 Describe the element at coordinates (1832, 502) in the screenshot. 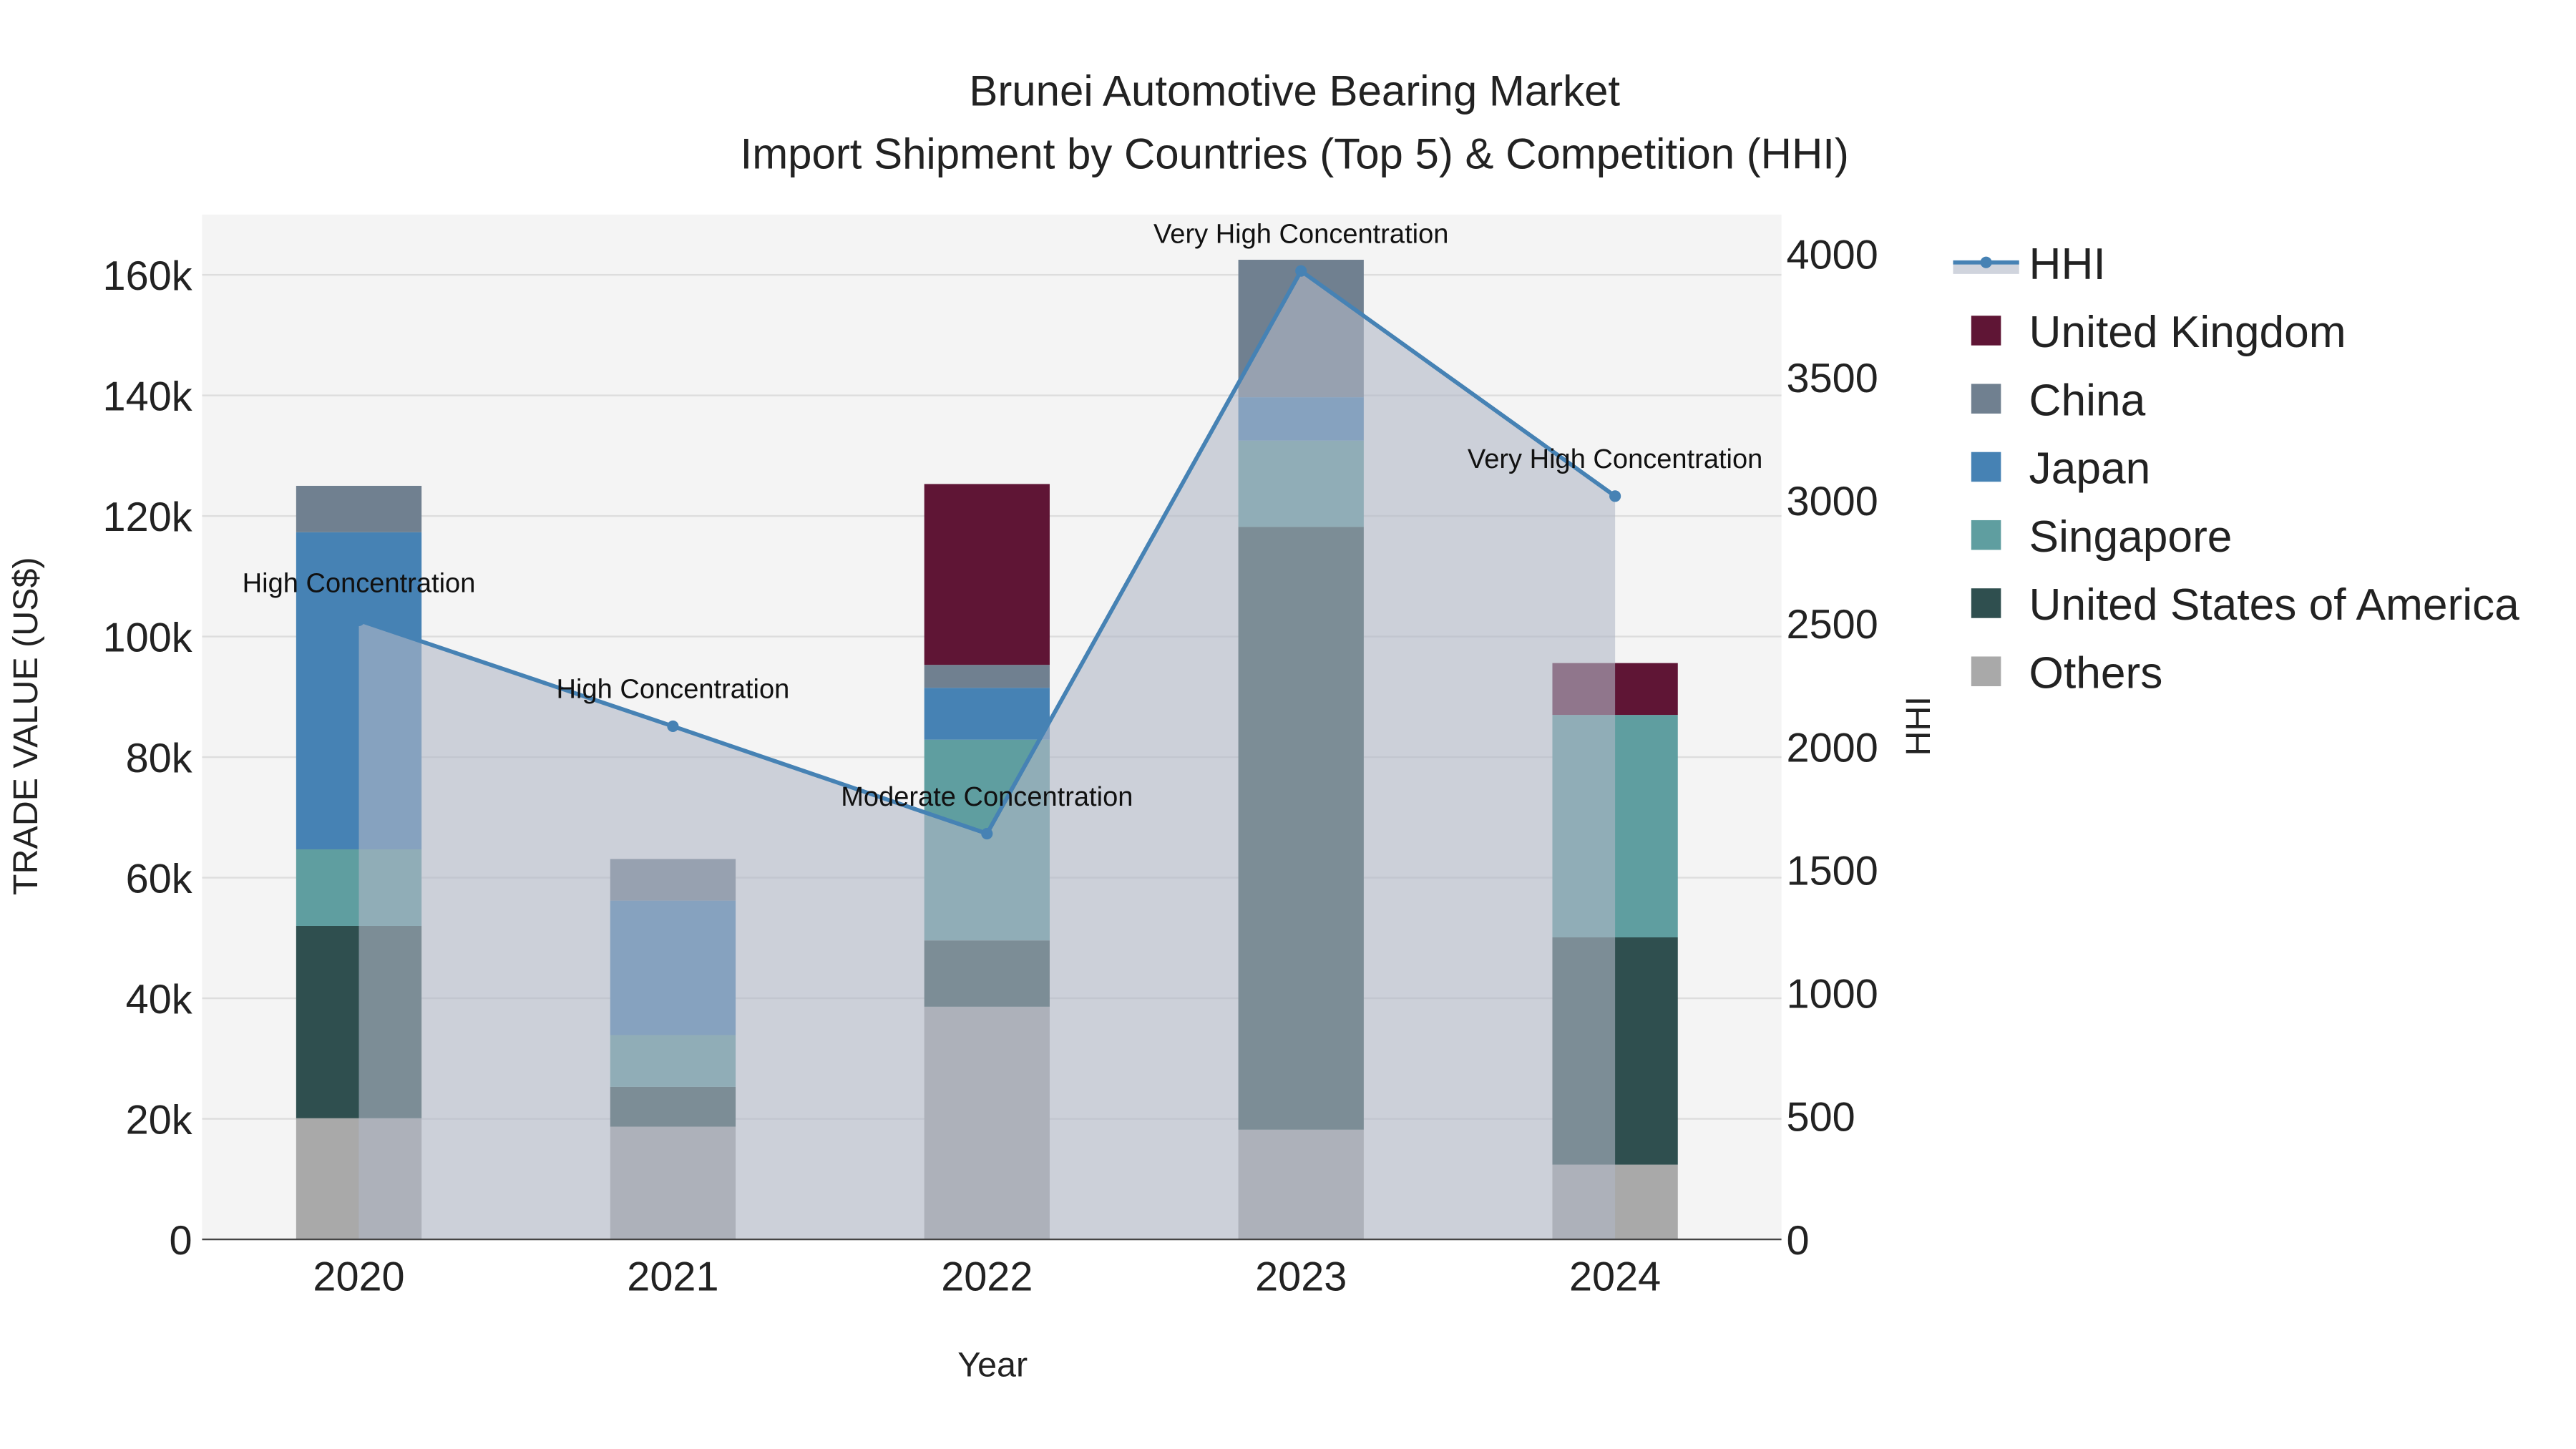

I see `y2-tick-label: 3000` at that location.